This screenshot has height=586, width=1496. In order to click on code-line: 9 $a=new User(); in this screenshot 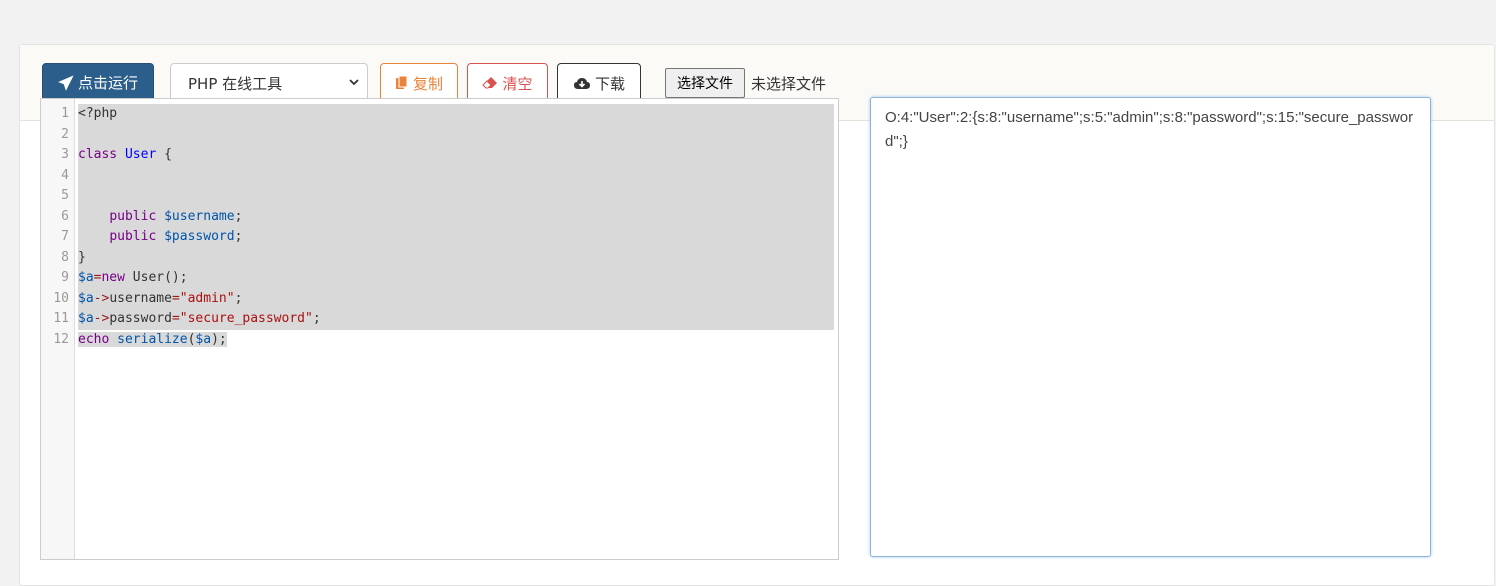, I will do `click(447, 278)`.